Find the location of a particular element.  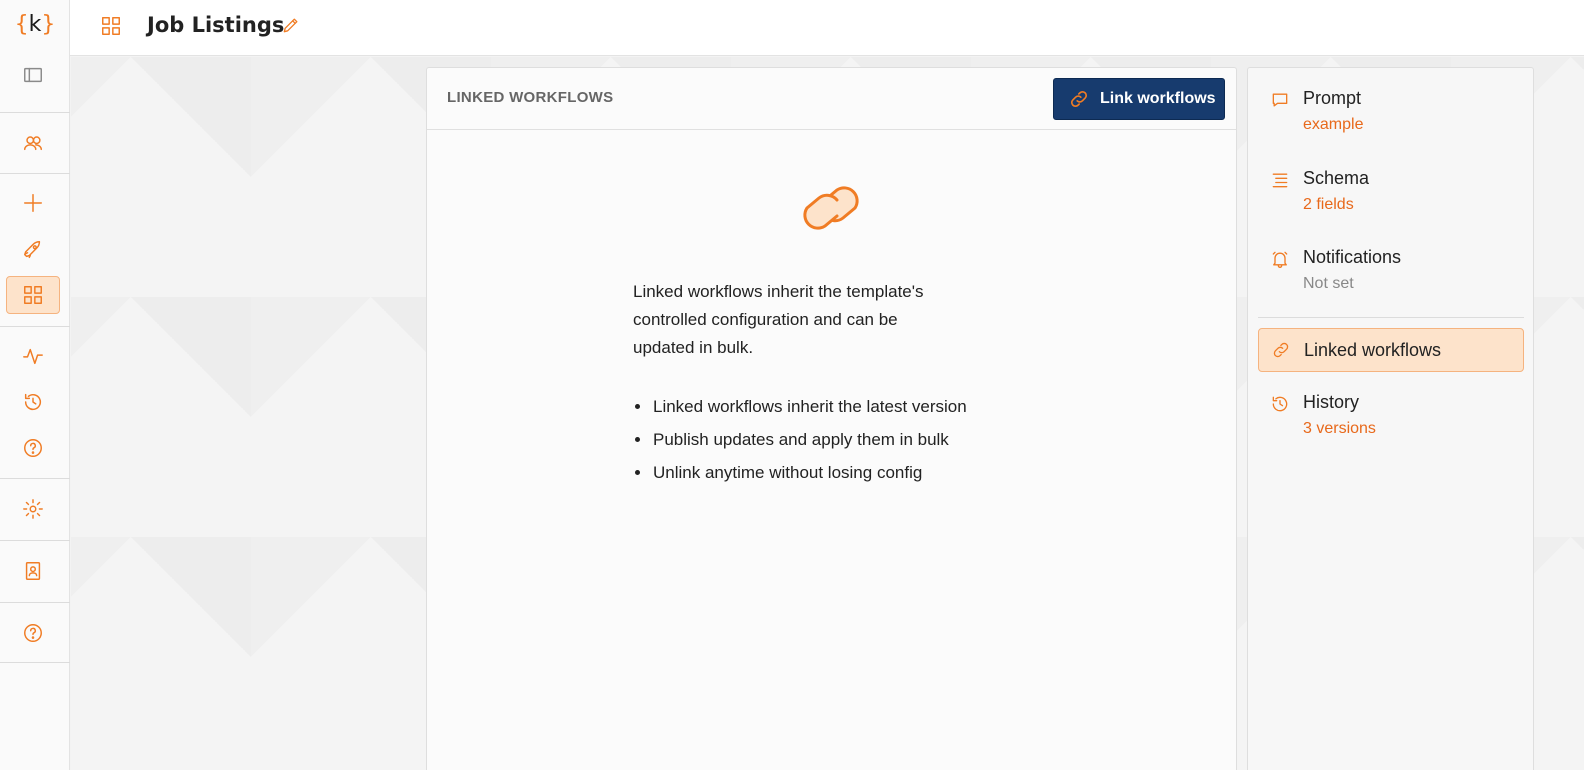

users-icon is located at coordinates (33, 143).